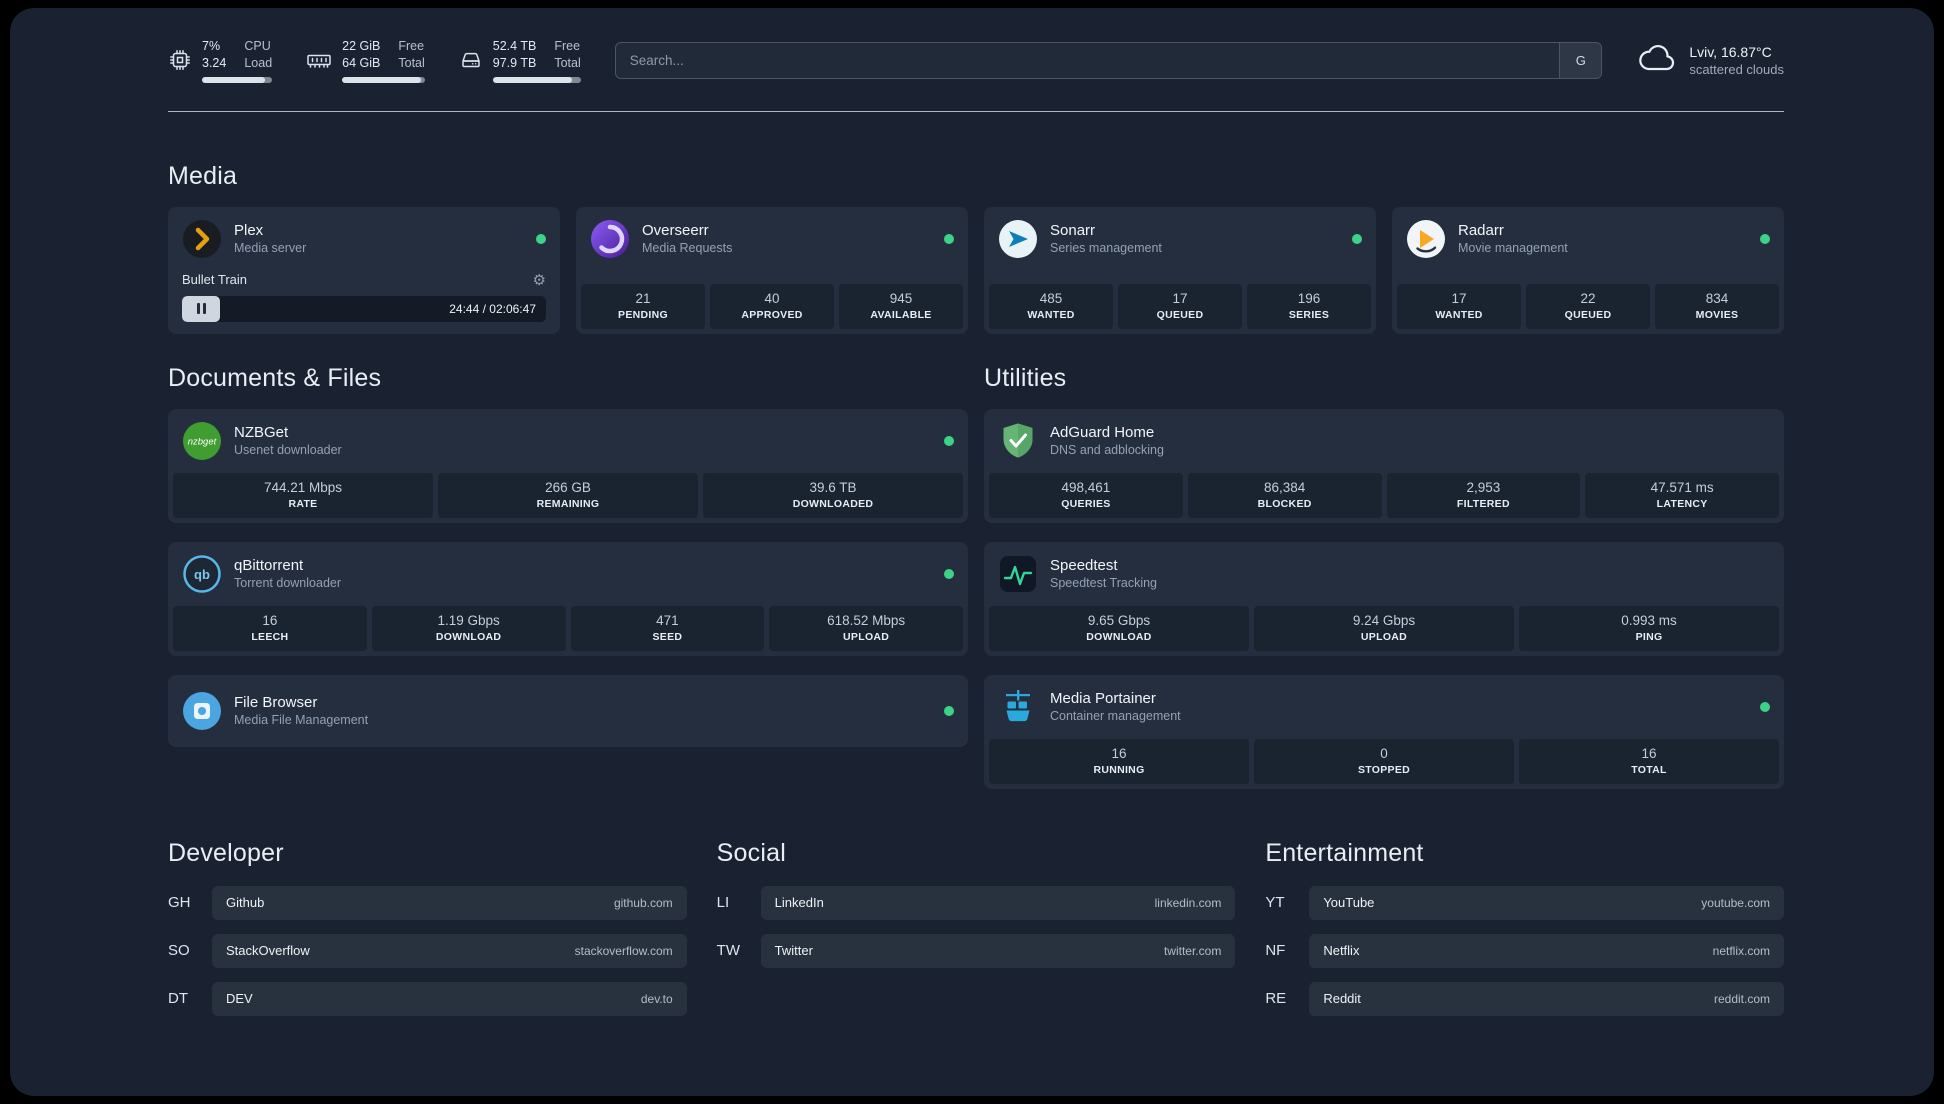 The width and height of the screenshot is (1944, 1104). I want to click on bookmark-abbr: NF, so click(1275, 951).